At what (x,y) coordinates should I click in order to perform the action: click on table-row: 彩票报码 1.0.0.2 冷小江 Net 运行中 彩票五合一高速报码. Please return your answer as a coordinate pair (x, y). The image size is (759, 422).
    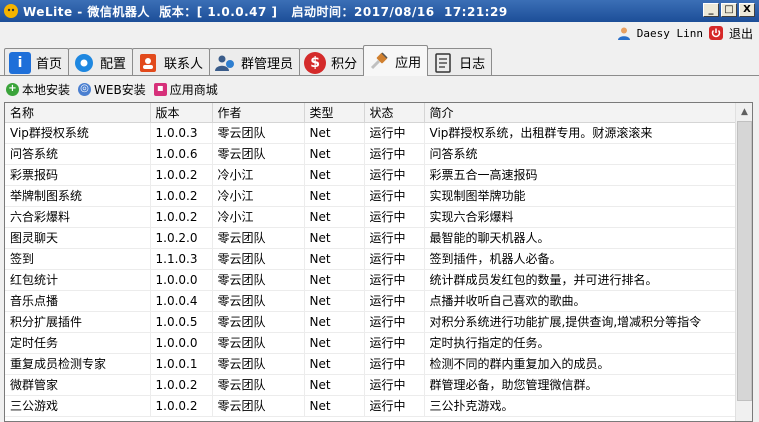
    Looking at the image, I should click on (371, 175).